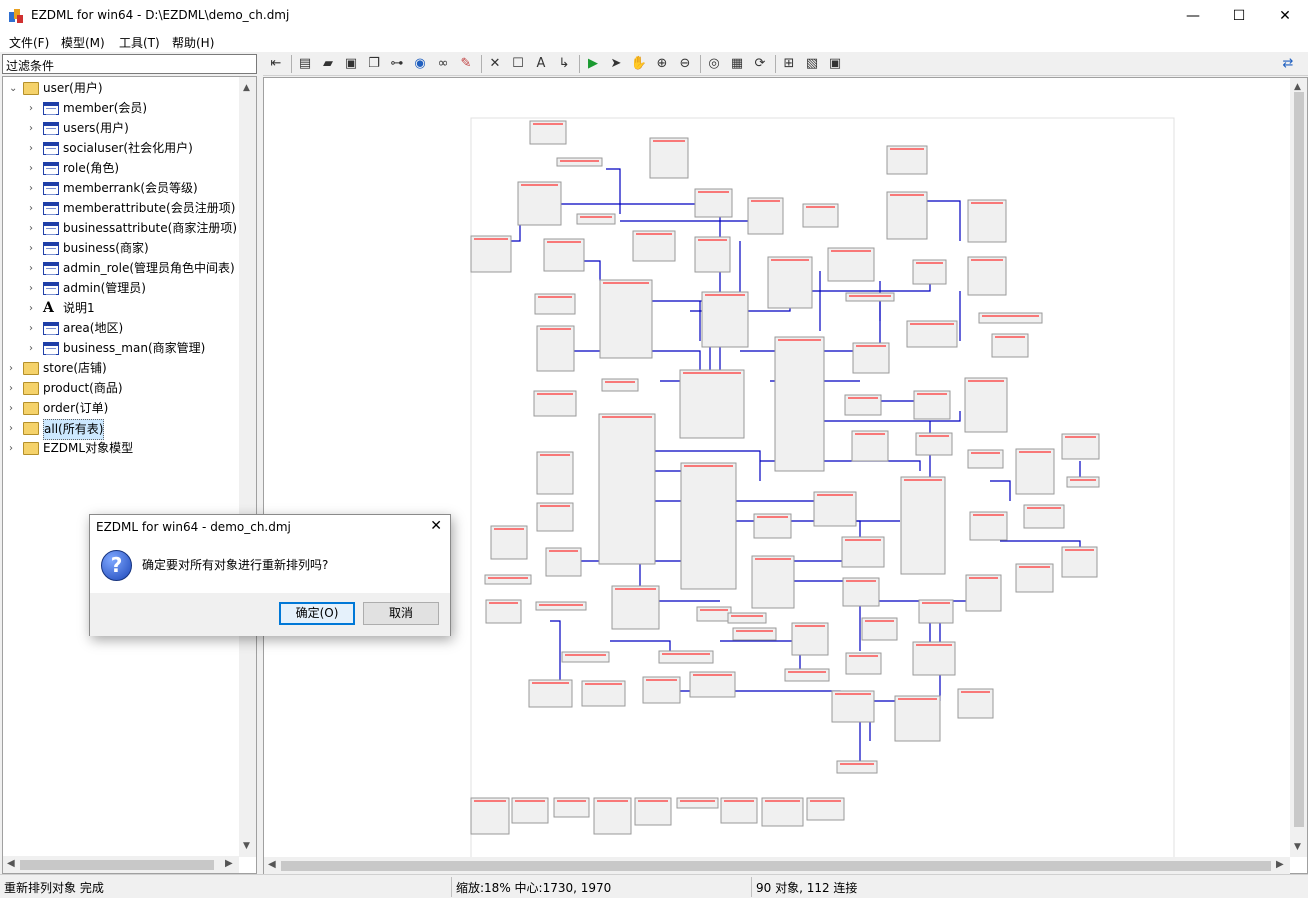  Describe the element at coordinates (466, 64) in the screenshot. I see `pencil-icon: ✎` at that location.